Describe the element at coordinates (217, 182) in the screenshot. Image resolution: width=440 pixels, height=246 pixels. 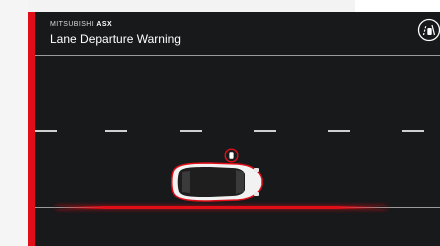
I see `car-topdown-icon` at that location.